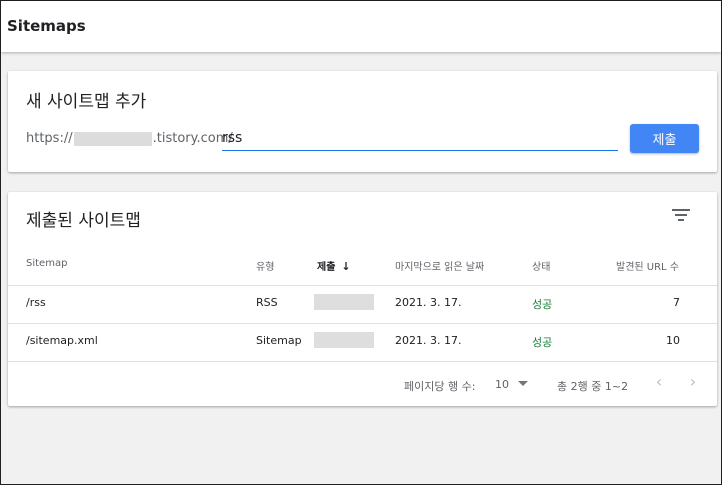 The width and height of the screenshot is (722, 485). Describe the element at coordinates (647, 265) in the screenshot. I see `column-header-urls: 발견된 URL 수` at that location.